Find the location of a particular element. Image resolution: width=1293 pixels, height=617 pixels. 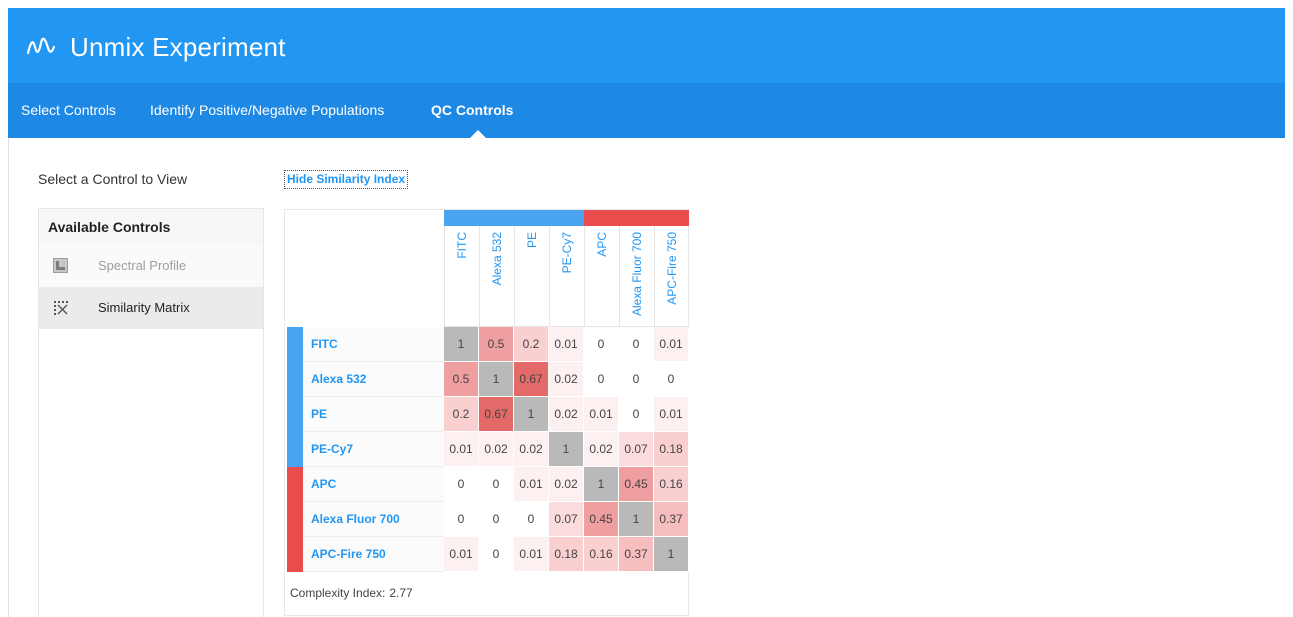

row-header-alexa-fluor-700: Alexa Fluor 700 is located at coordinates (373, 519).